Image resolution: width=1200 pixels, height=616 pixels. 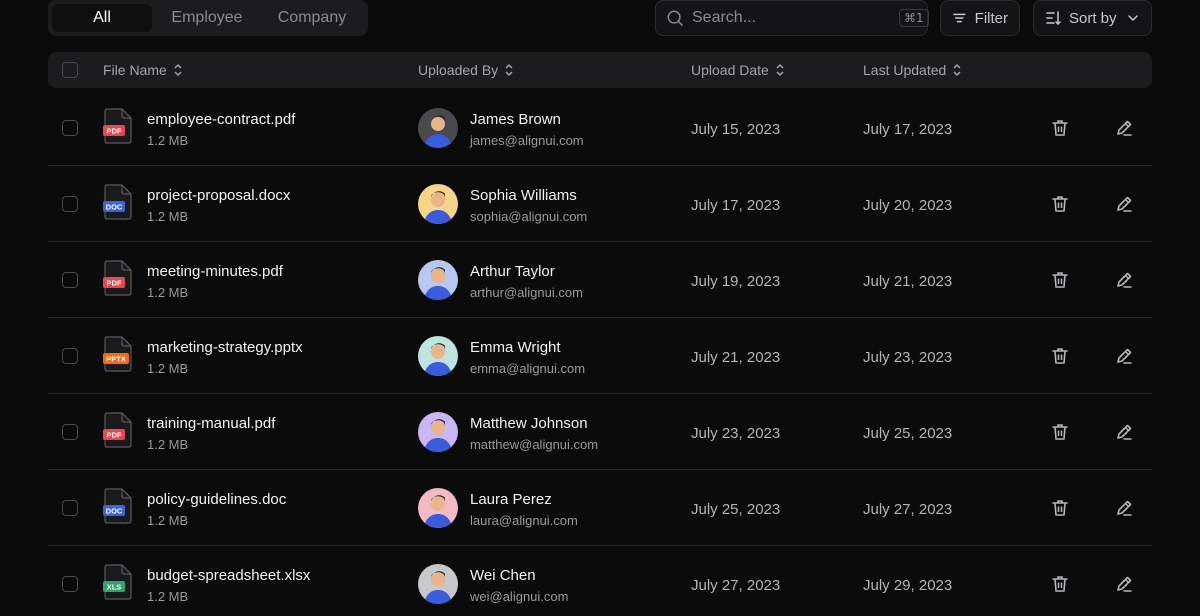 I want to click on search-icon, so click(x=675, y=18).